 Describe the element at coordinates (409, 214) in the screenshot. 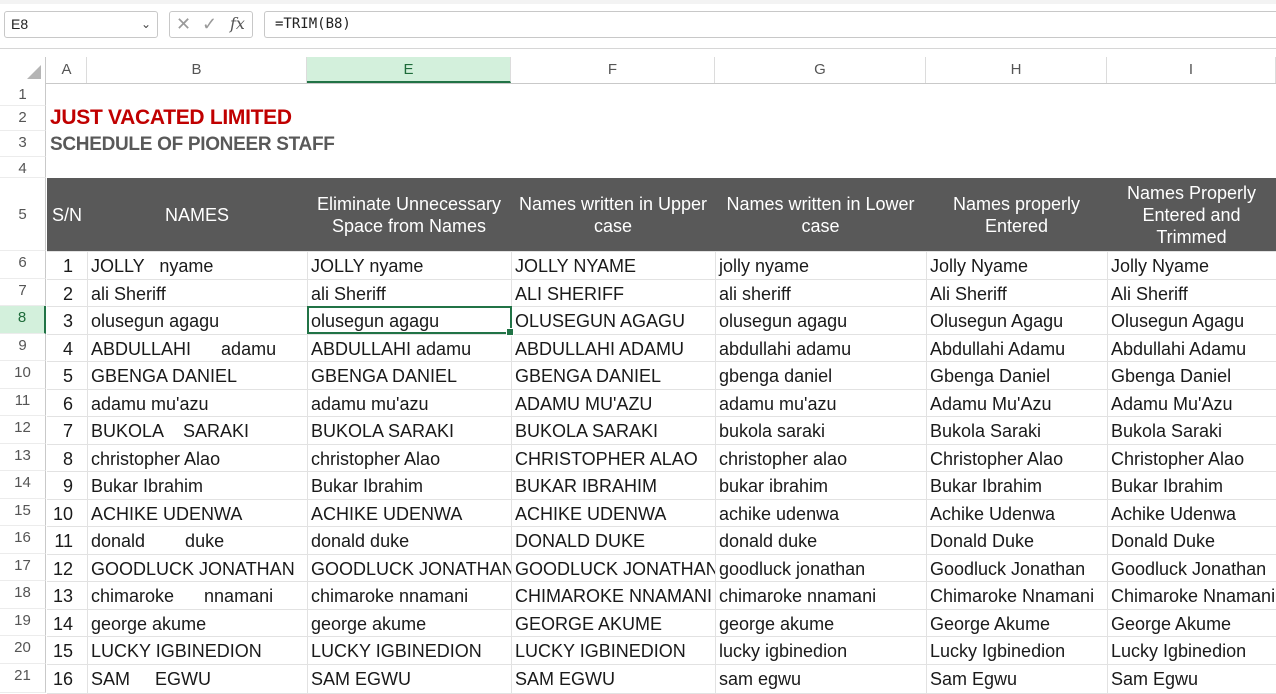

I see `table-header-cell: Eliminate Unnecessary Space from Names` at that location.